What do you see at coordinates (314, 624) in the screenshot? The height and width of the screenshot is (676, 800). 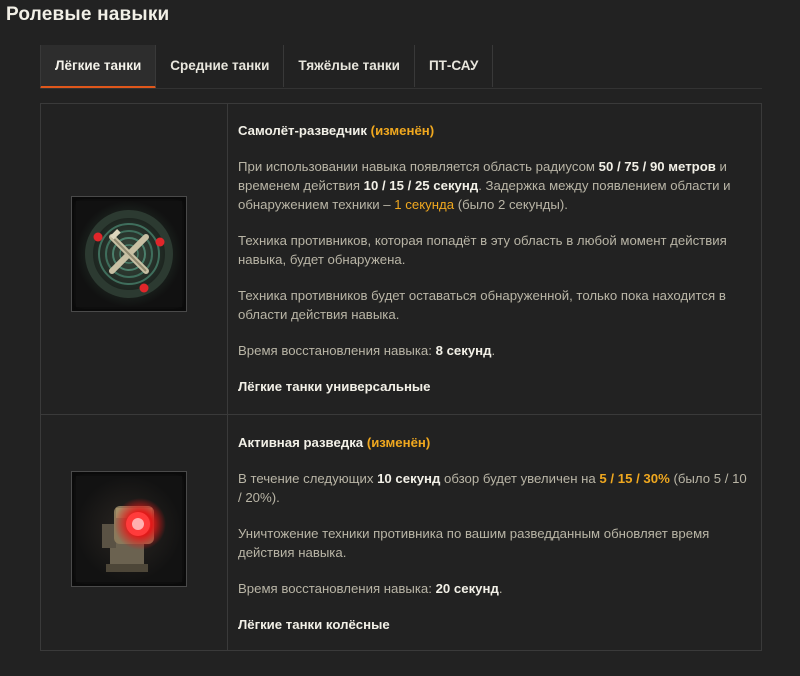 I see `tank-class-label: Лёгкие танки колёсные` at bounding box center [314, 624].